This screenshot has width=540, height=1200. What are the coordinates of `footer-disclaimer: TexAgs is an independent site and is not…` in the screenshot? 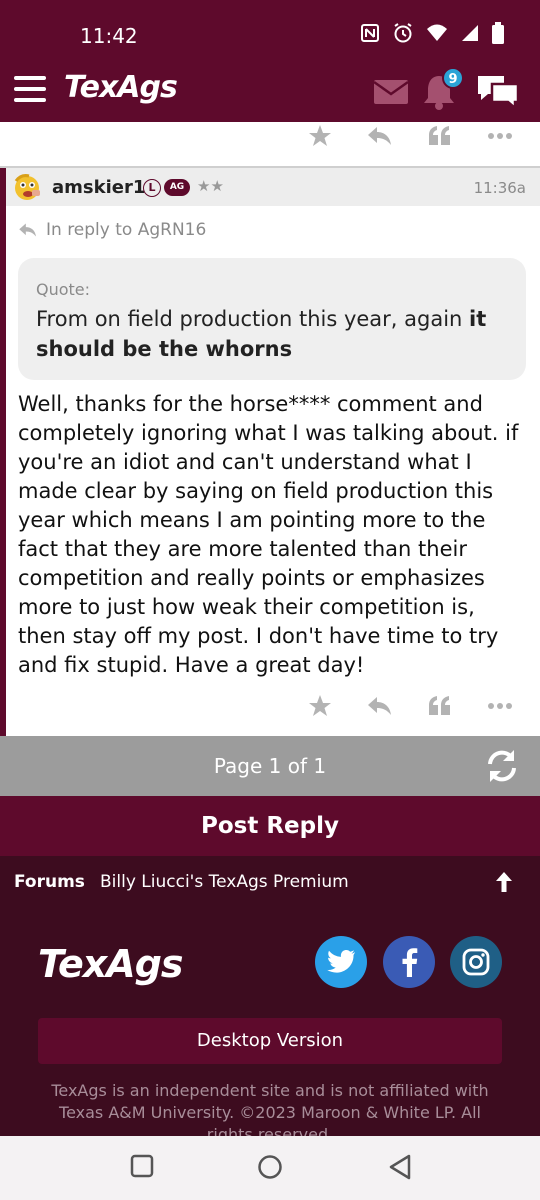 It's located at (270, 1108).